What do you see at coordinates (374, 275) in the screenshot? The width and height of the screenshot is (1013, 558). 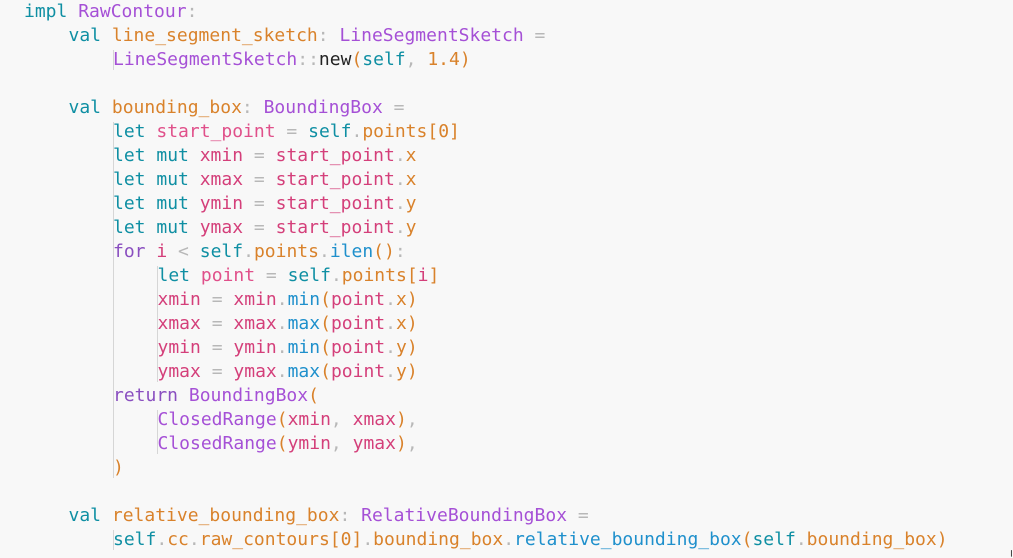 I see `code-token: points` at bounding box center [374, 275].